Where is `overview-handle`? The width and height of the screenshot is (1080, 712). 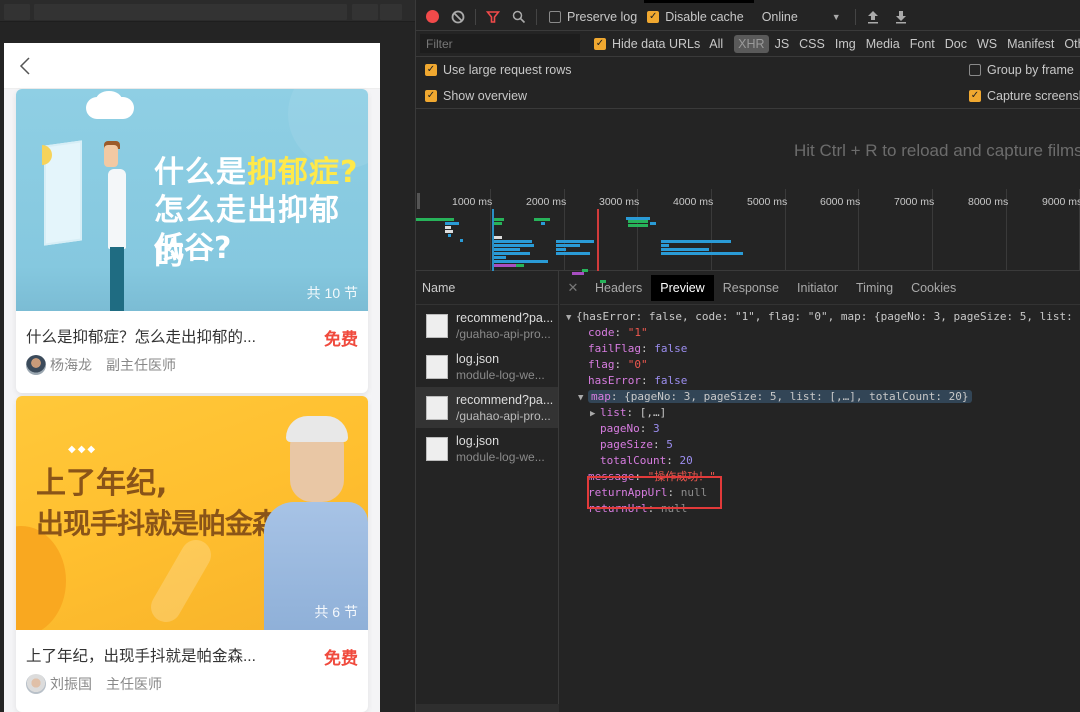 overview-handle is located at coordinates (418, 201).